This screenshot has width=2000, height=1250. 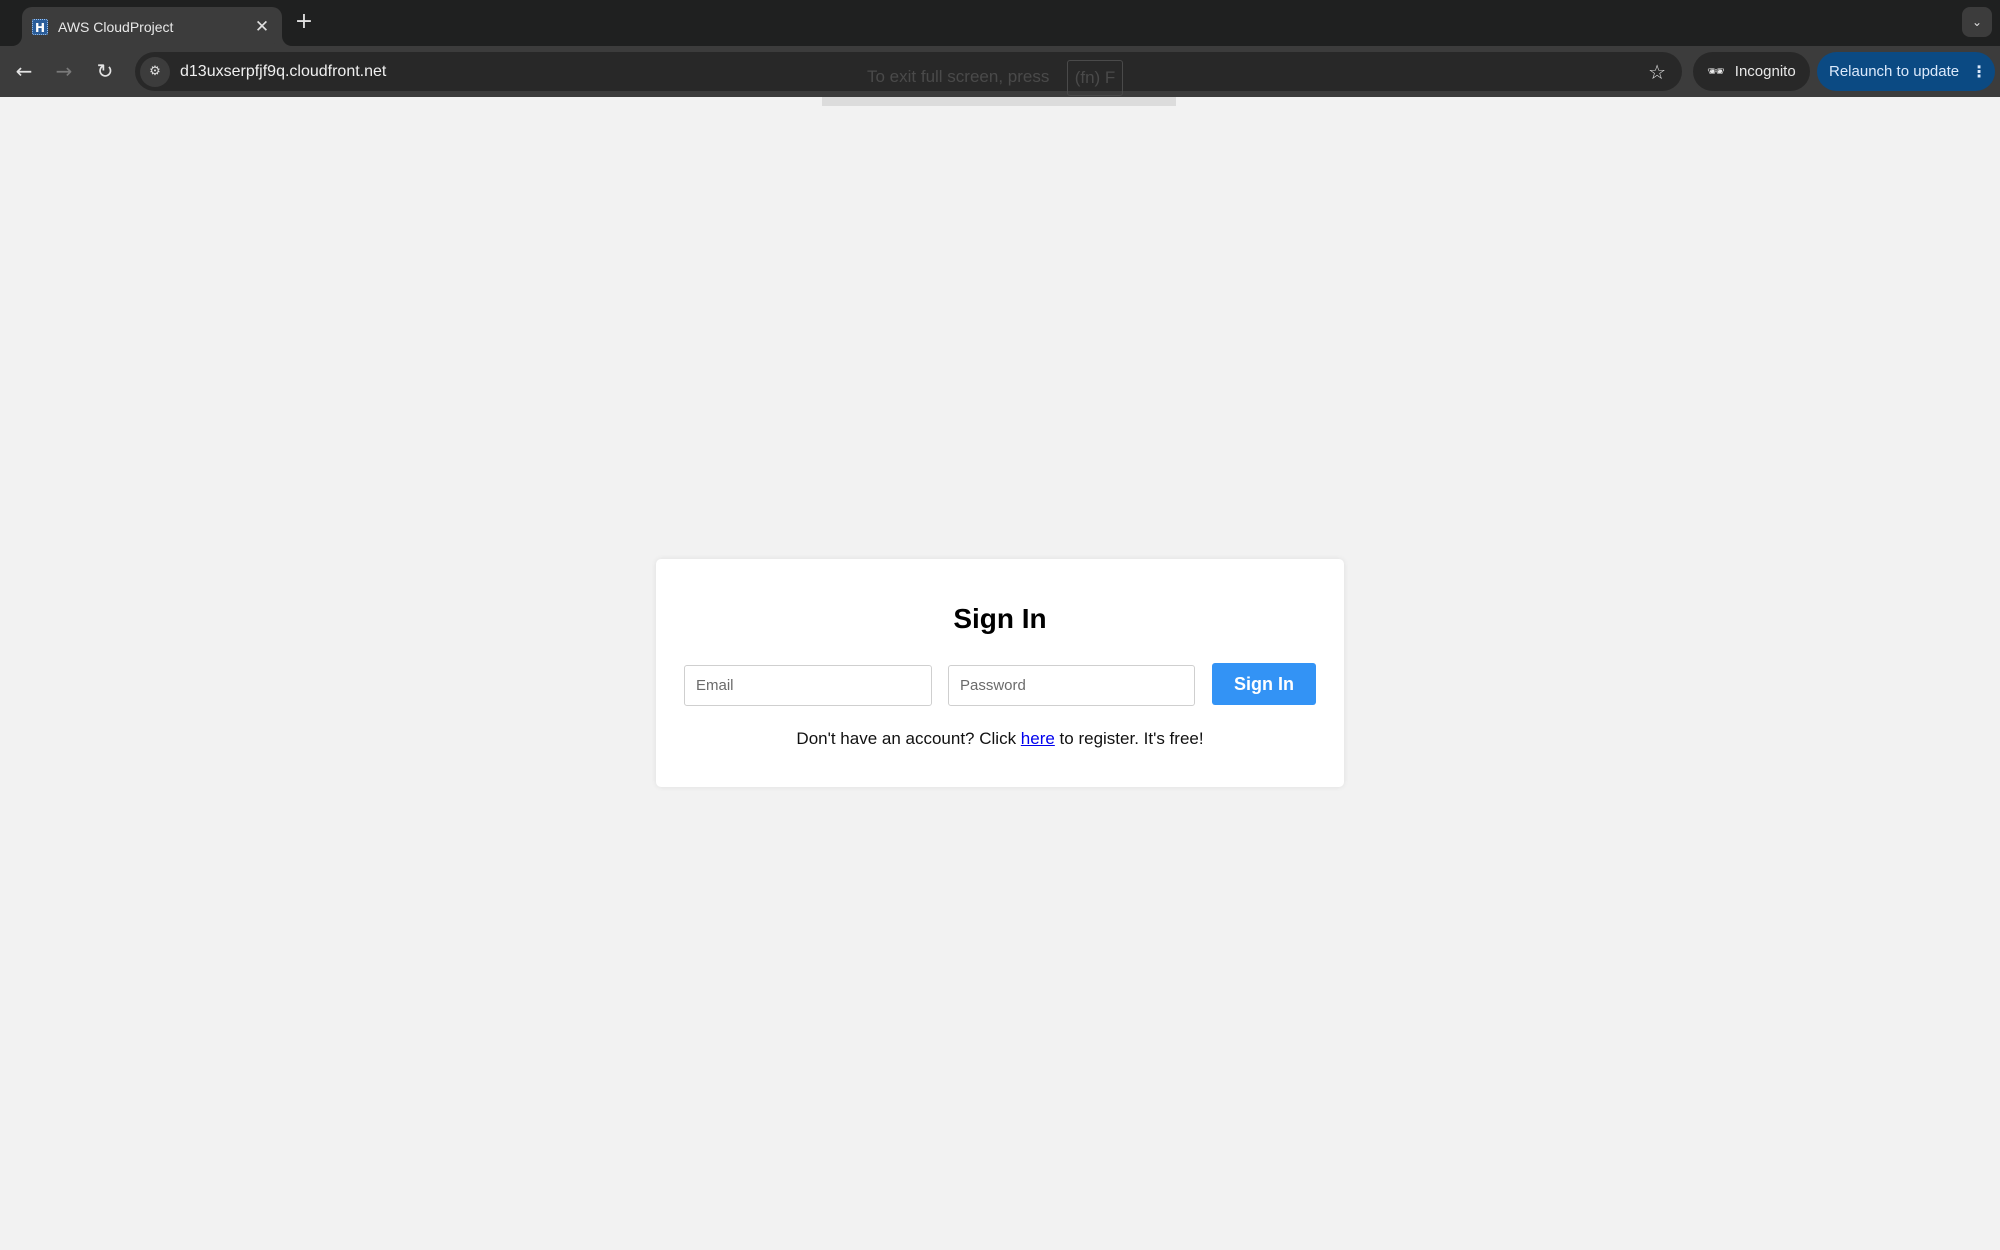 I want to click on tab-title: AWS CloudProject, so click(x=116, y=26).